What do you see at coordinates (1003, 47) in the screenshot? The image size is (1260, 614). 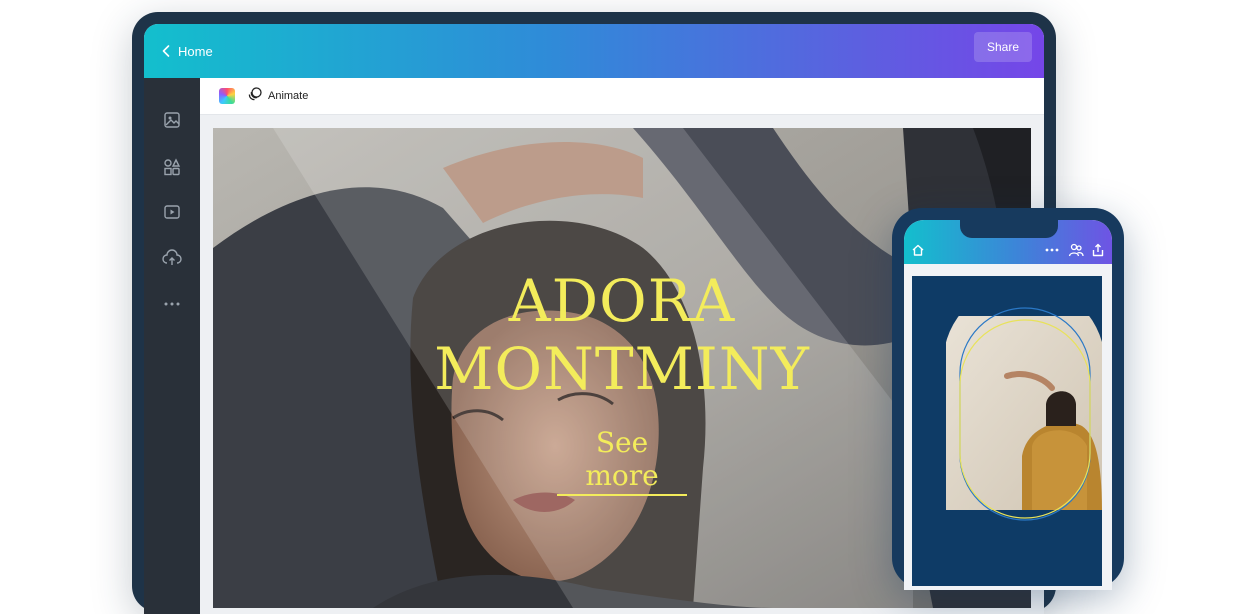 I see `share-button: Share` at bounding box center [1003, 47].